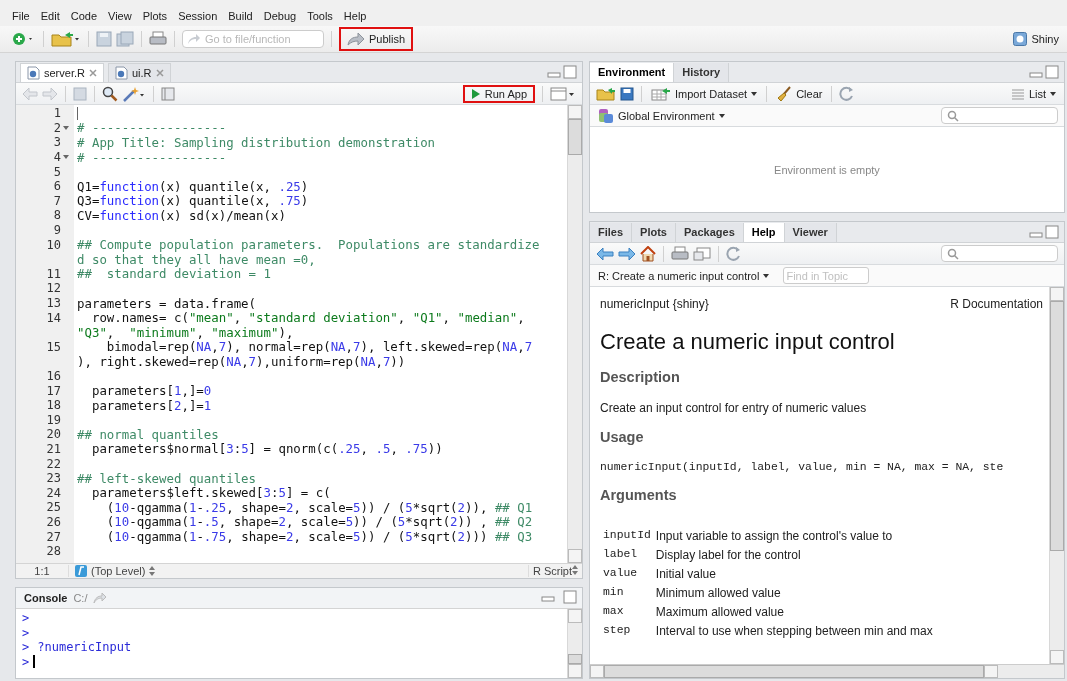 The height and width of the screenshot is (681, 1067). What do you see at coordinates (1033, 93) in the screenshot?
I see `view-mode-button: List` at bounding box center [1033, 93].